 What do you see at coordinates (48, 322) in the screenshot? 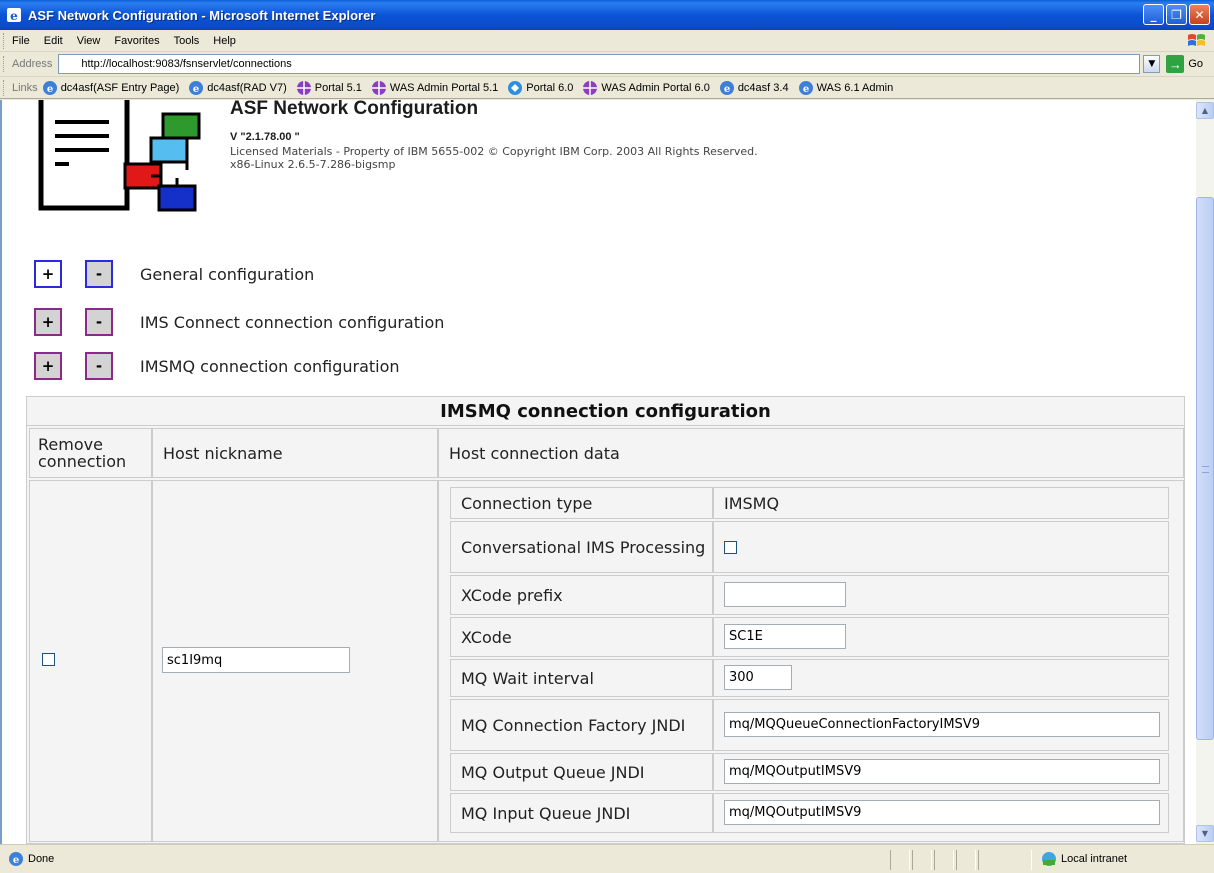
I see `expand-ims-connect-button: +` at bounding box center [48, 322].